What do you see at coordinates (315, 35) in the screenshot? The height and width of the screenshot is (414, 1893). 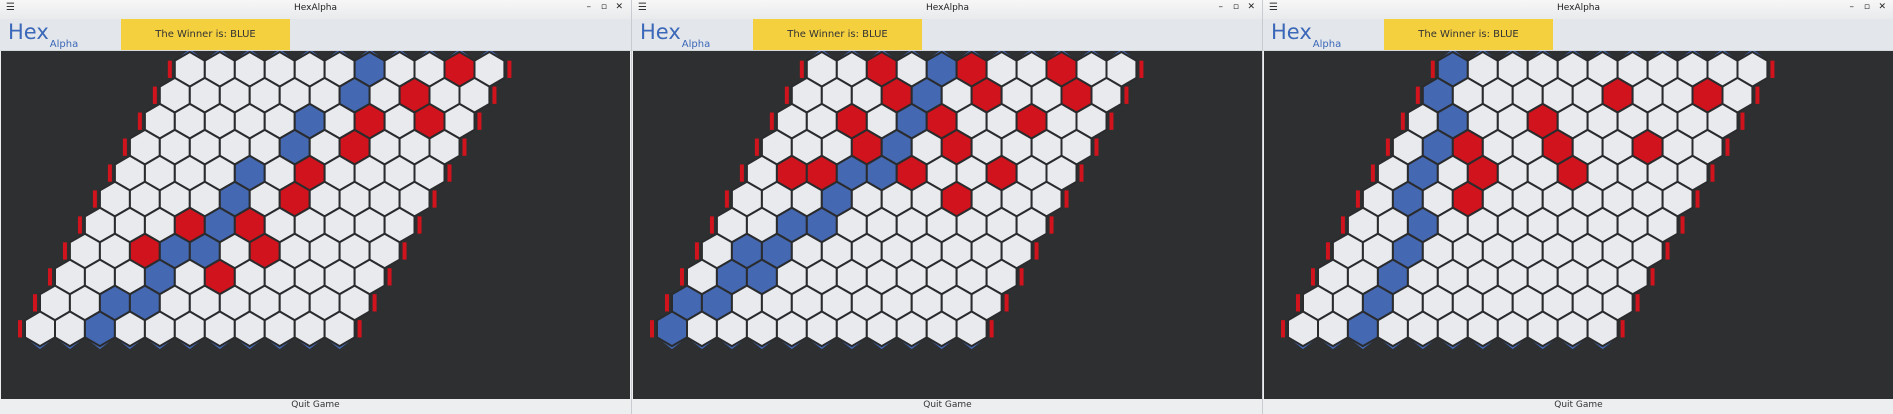 I see `game-header: HexAlpha The Winner is: BLUE` at bounding box center [315, 35].